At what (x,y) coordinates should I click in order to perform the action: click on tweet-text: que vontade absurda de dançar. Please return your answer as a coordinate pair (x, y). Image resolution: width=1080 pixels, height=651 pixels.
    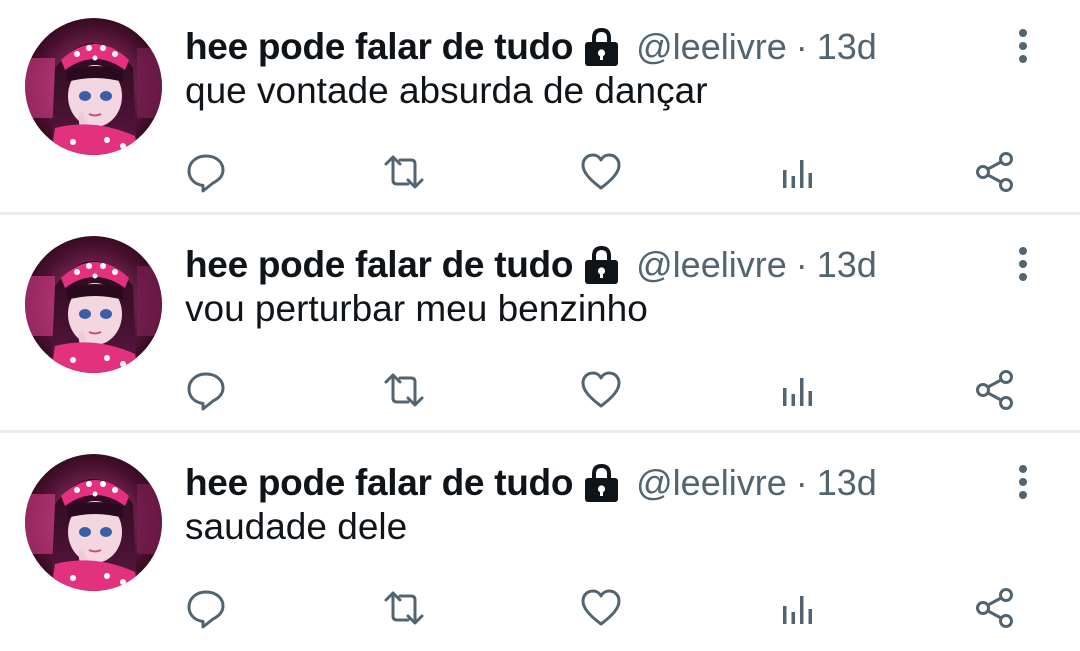
    Looking at the image, I should click on (446, 90).